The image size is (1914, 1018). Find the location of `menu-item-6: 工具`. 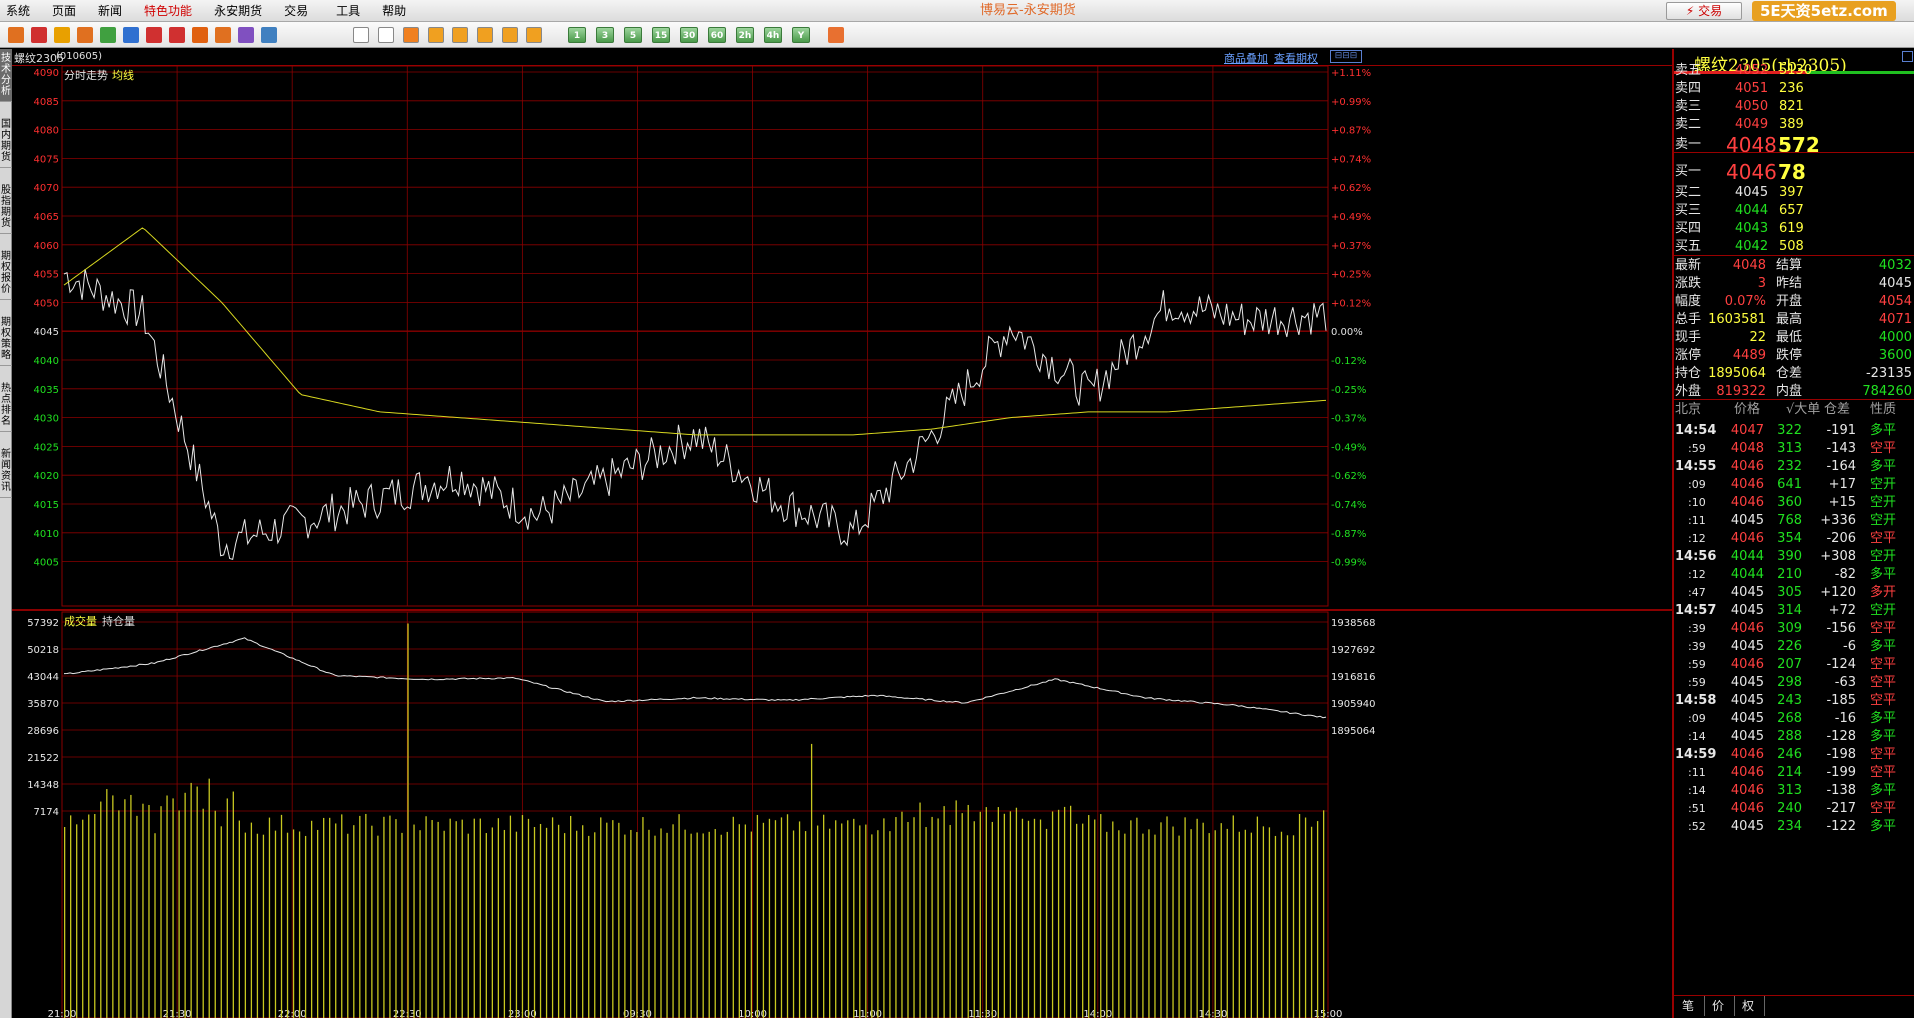

menu-item-6: 工具 is located at coordinates (348, 11).